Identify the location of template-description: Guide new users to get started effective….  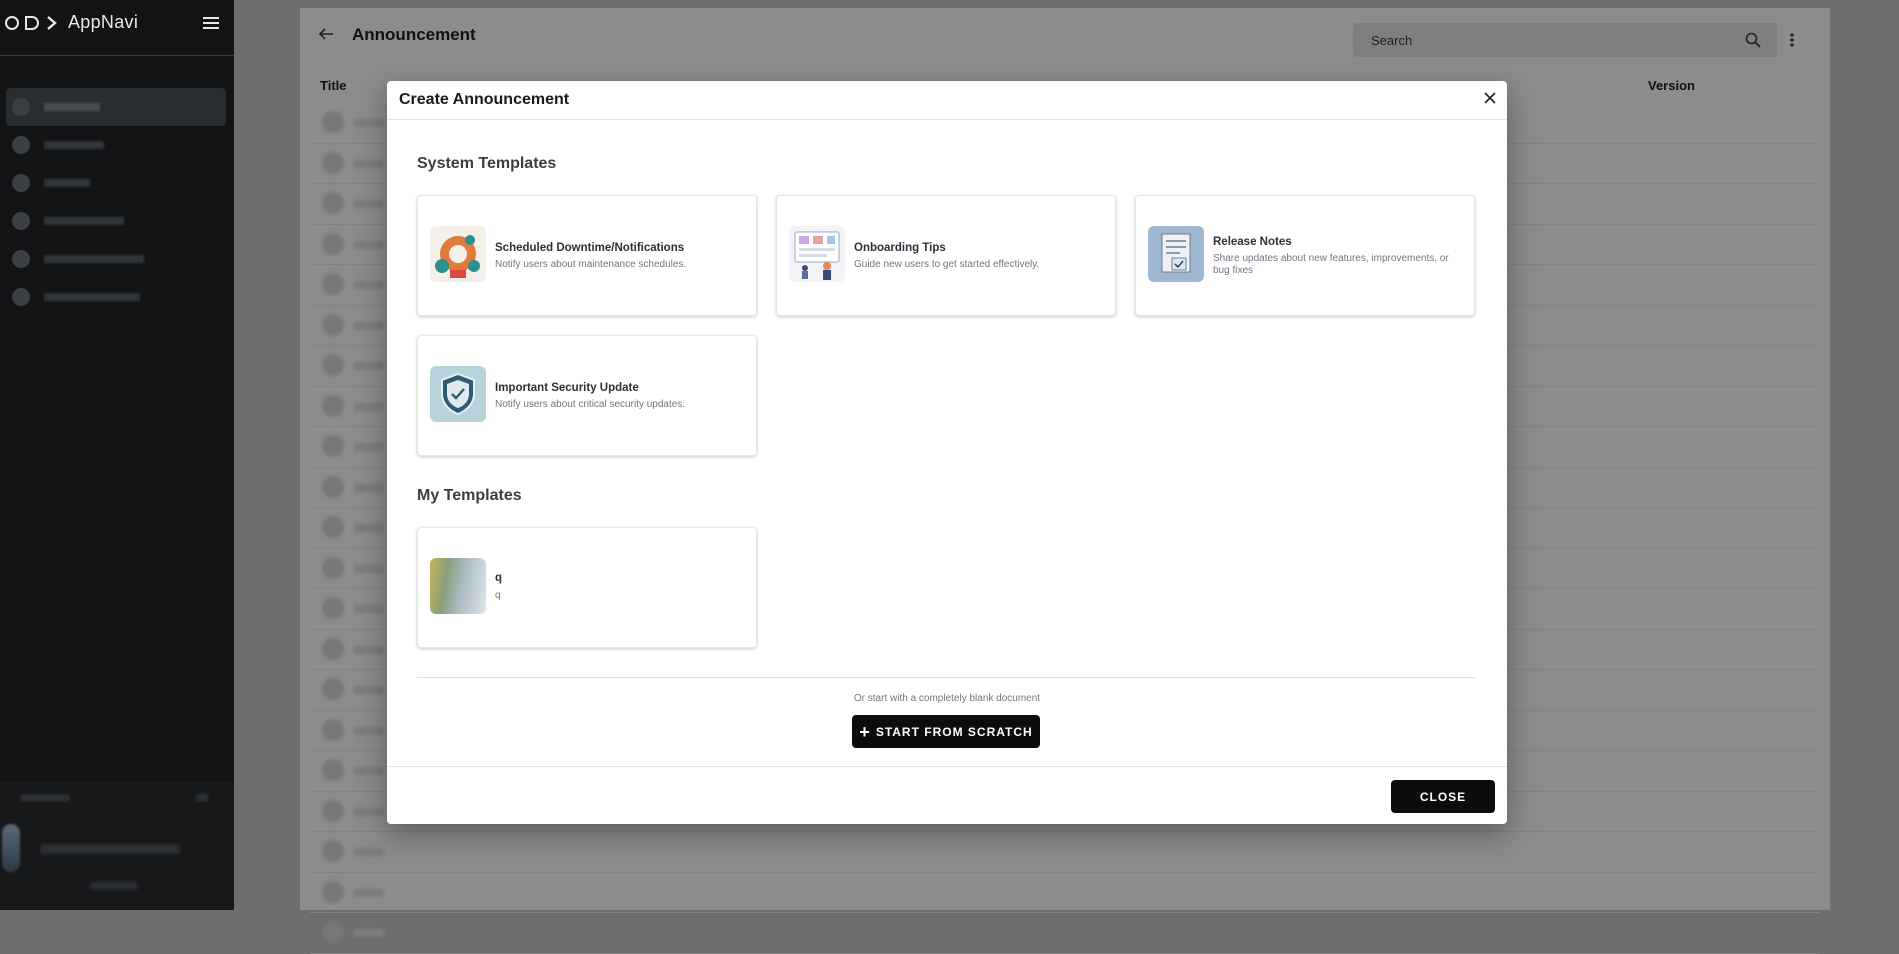
(947, 264).